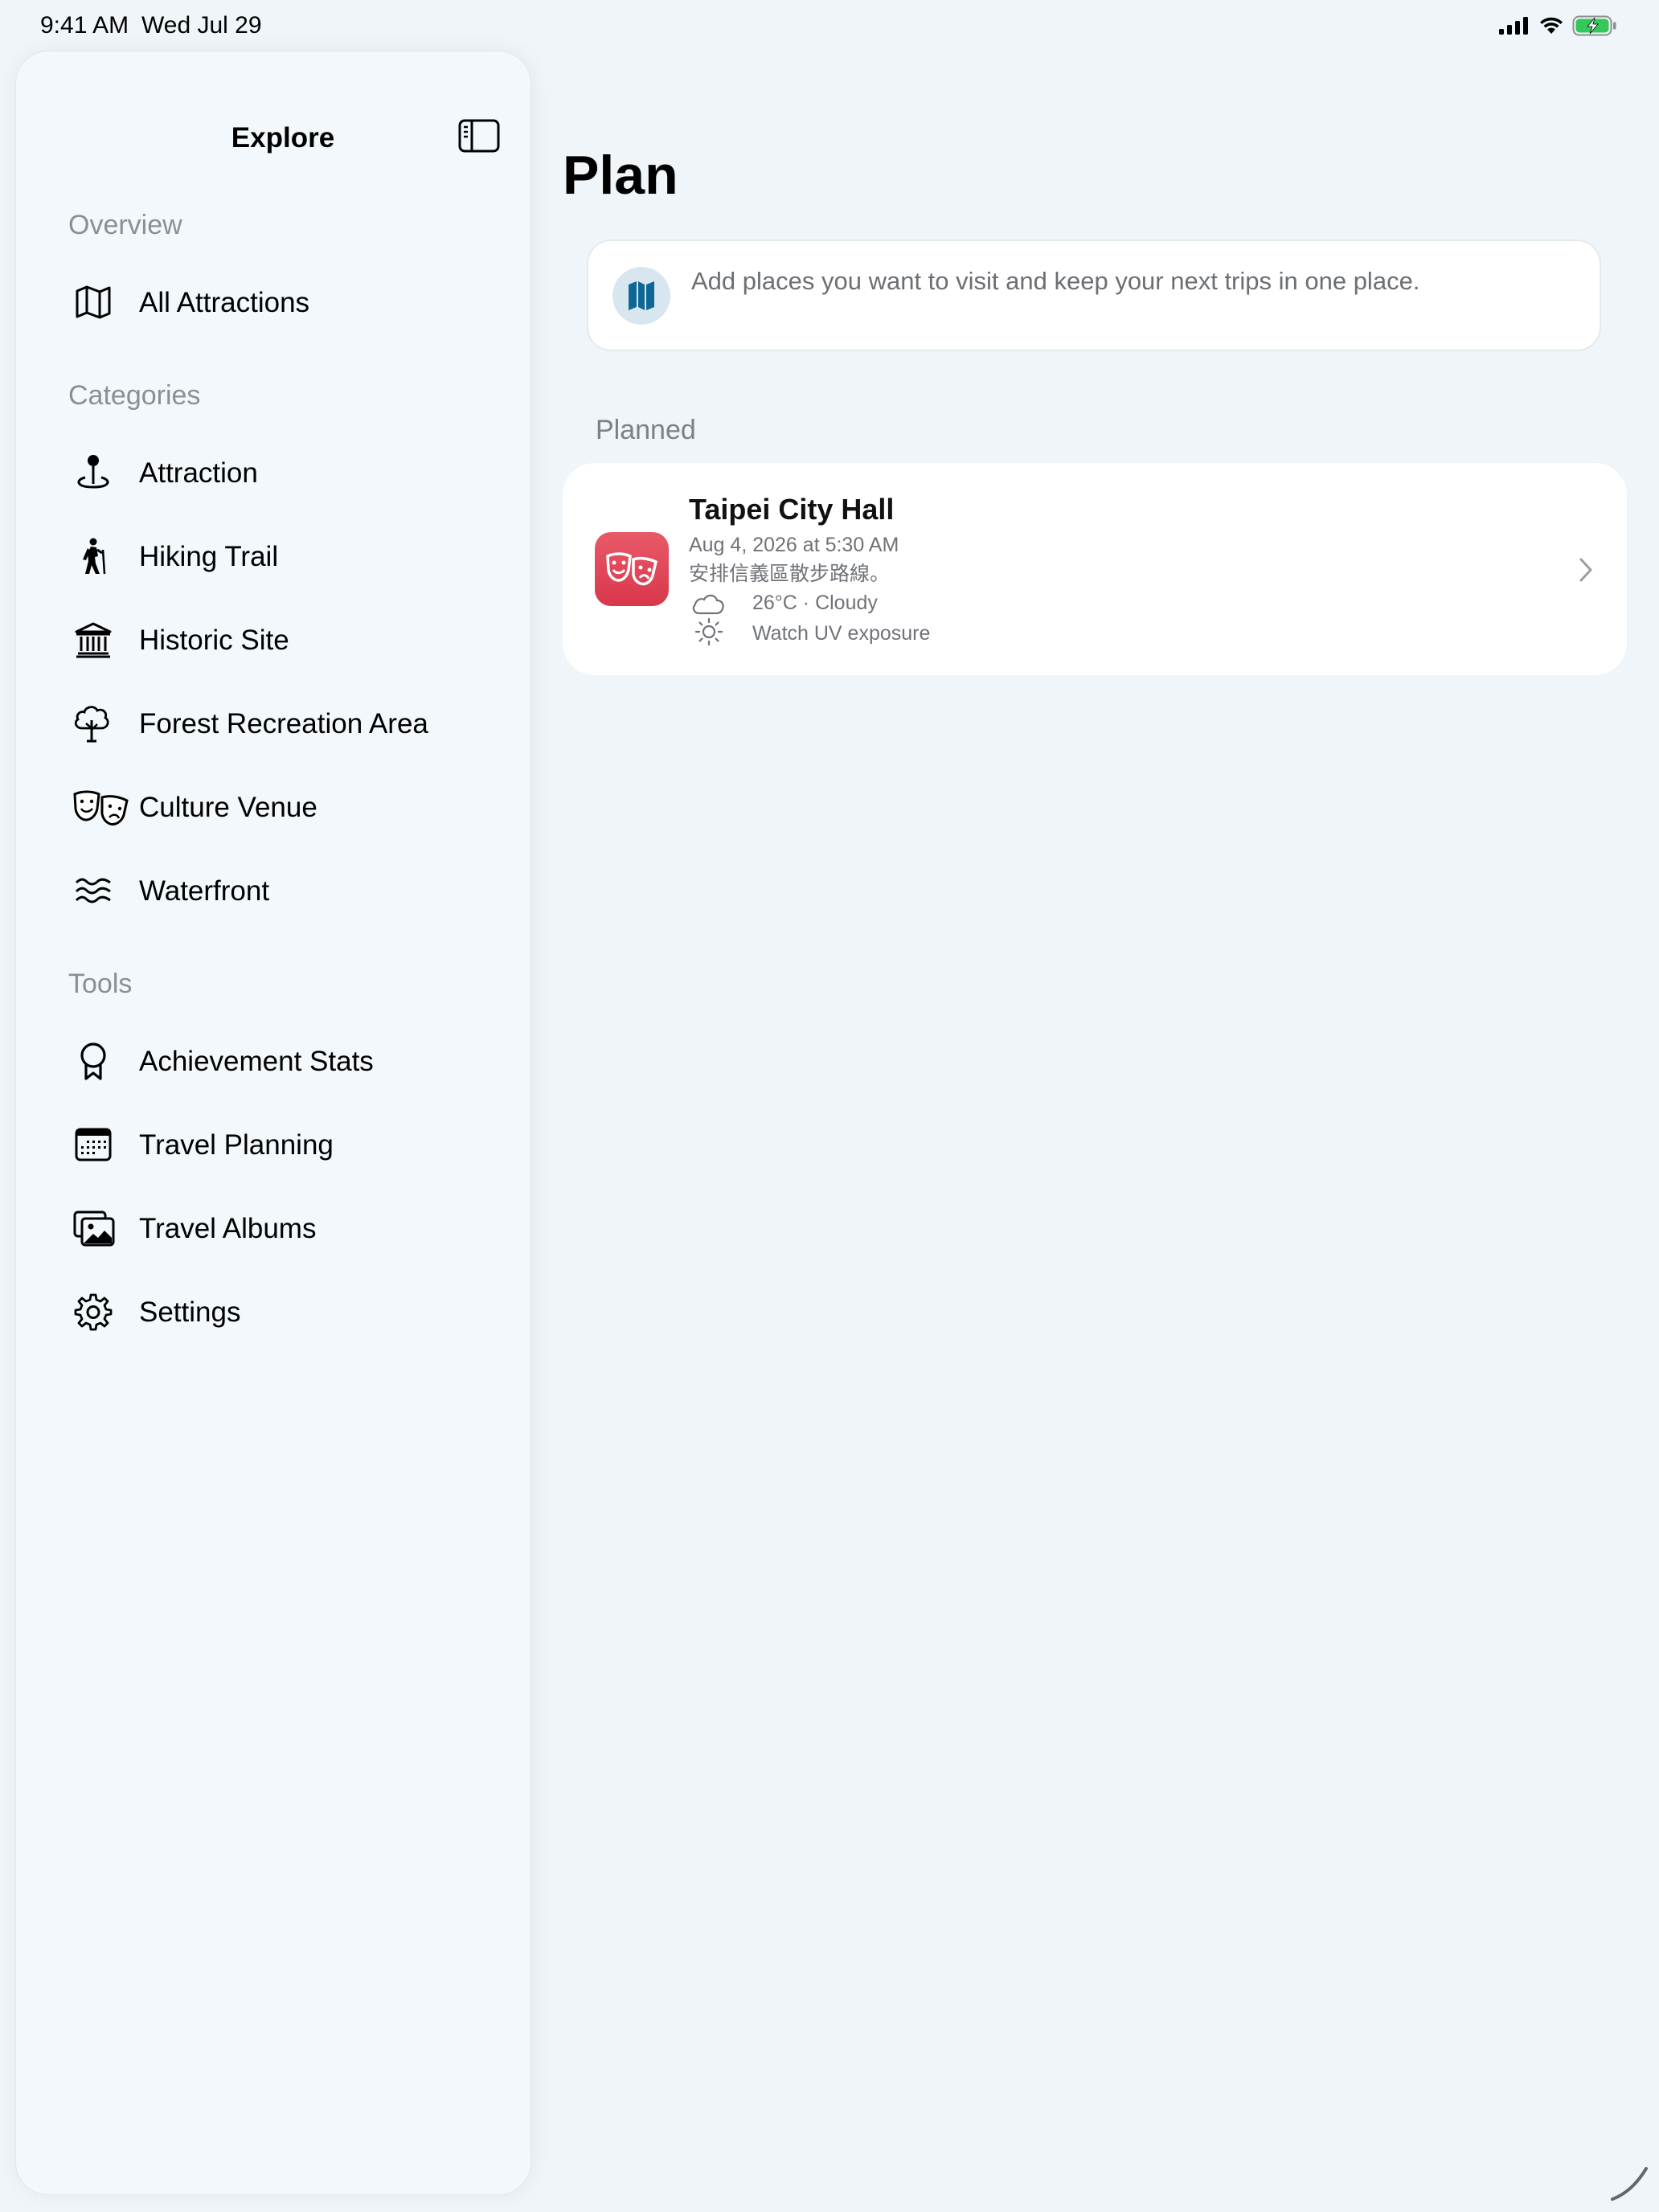 The width and height of the screenshot is (1659, 2212). I want to click on section-header-categories: Categories, so click(134, 395).